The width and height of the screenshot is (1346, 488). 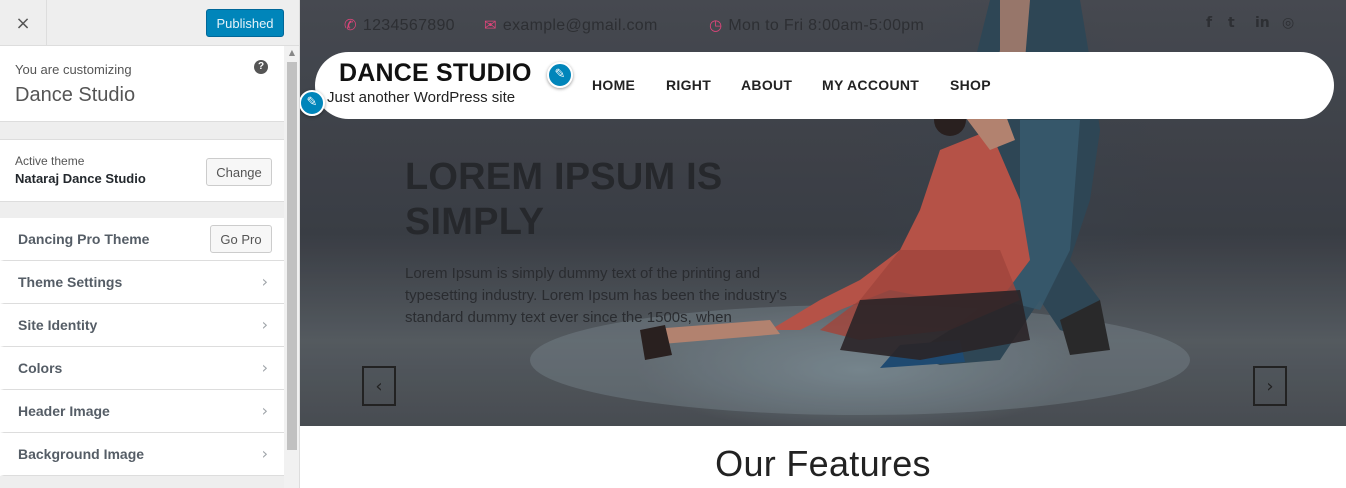 I want to click on email-text: example@gmail.com, so click(x=580, y=25).